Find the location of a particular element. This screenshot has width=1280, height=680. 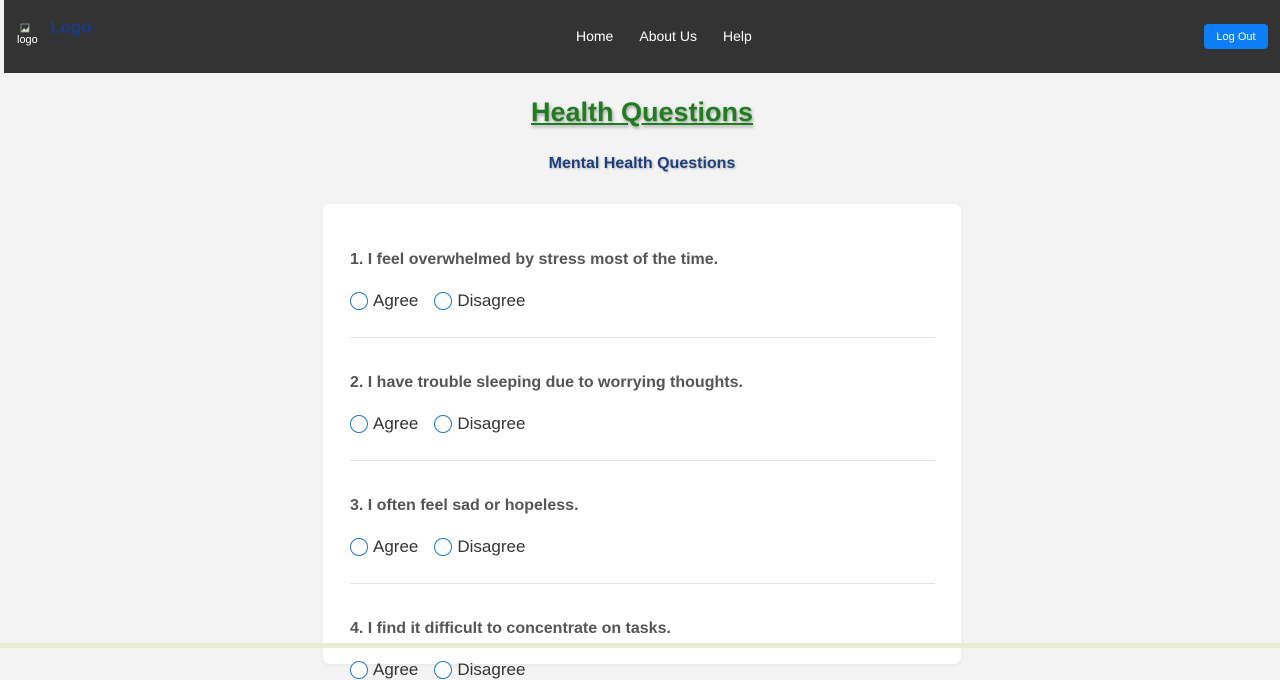

window-bottom-edge is located at coordinates (640, 645).